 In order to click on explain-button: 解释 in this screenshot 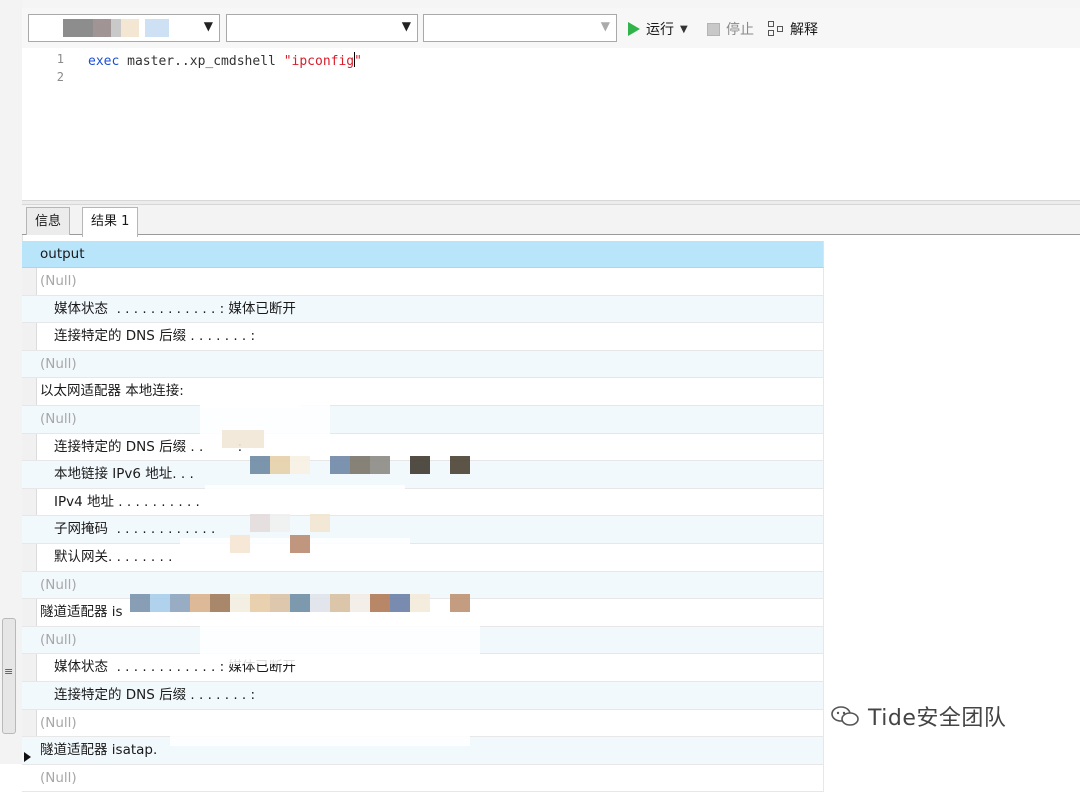, I will do `click(793, 29)`.